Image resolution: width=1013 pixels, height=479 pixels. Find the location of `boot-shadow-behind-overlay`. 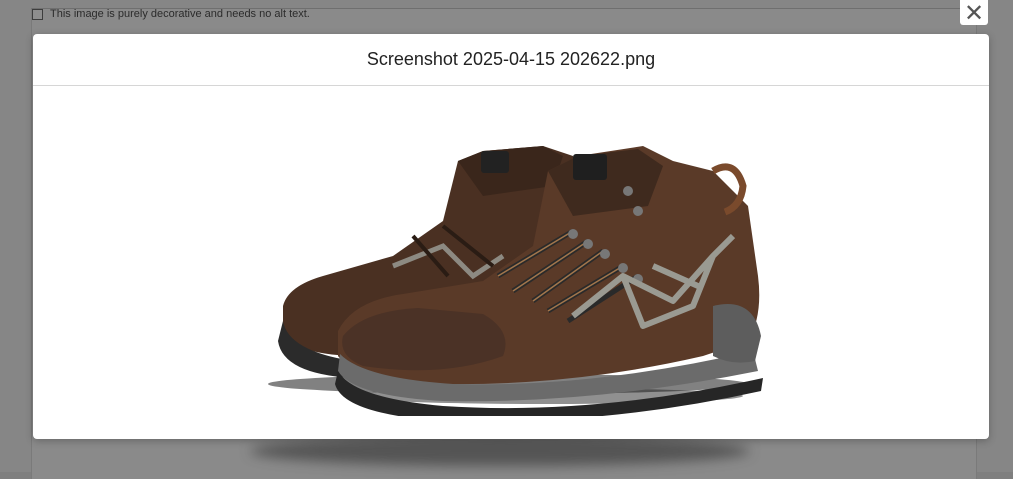

boot-shadow-behind-overlay is located at coordinates (500, 451).